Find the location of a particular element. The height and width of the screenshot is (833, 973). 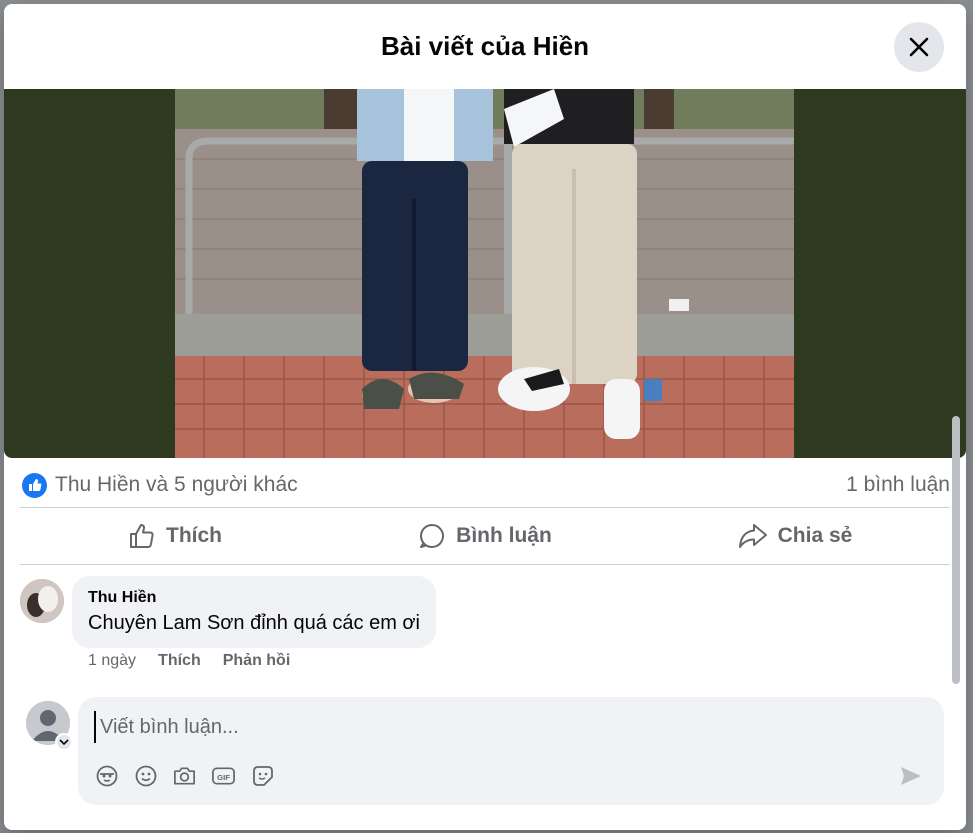

comment-input is located at coordinates (504, 727).